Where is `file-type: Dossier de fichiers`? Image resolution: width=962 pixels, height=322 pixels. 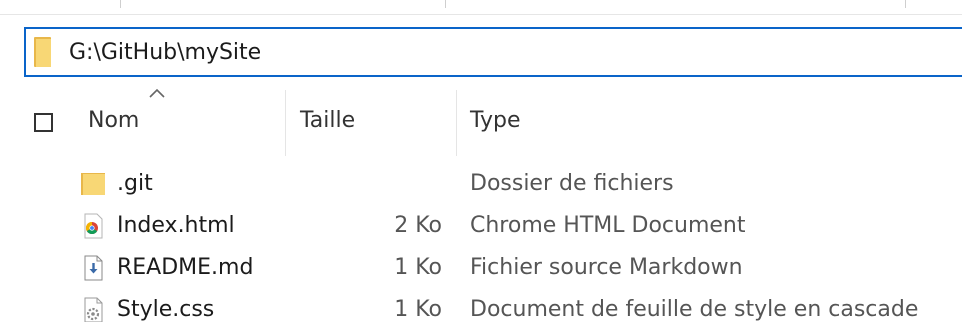 file-type: Dossier de fichiers is located at coordinates (572, 183).